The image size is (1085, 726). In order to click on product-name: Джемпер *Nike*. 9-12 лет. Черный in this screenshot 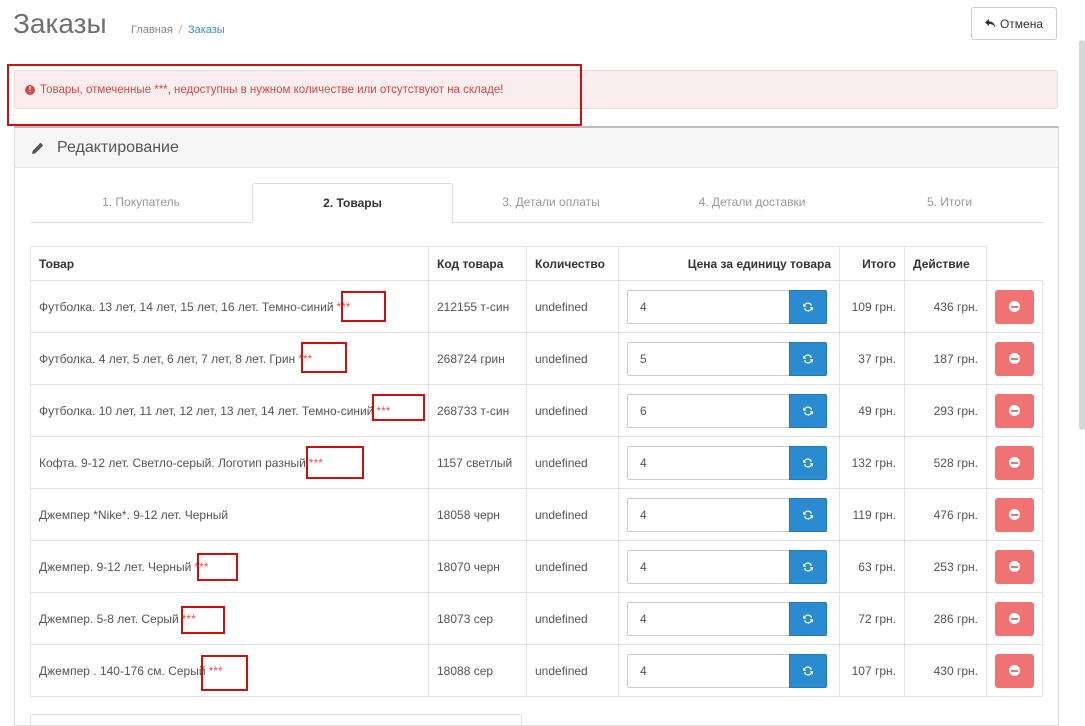, I will do `click(134, 514)`.